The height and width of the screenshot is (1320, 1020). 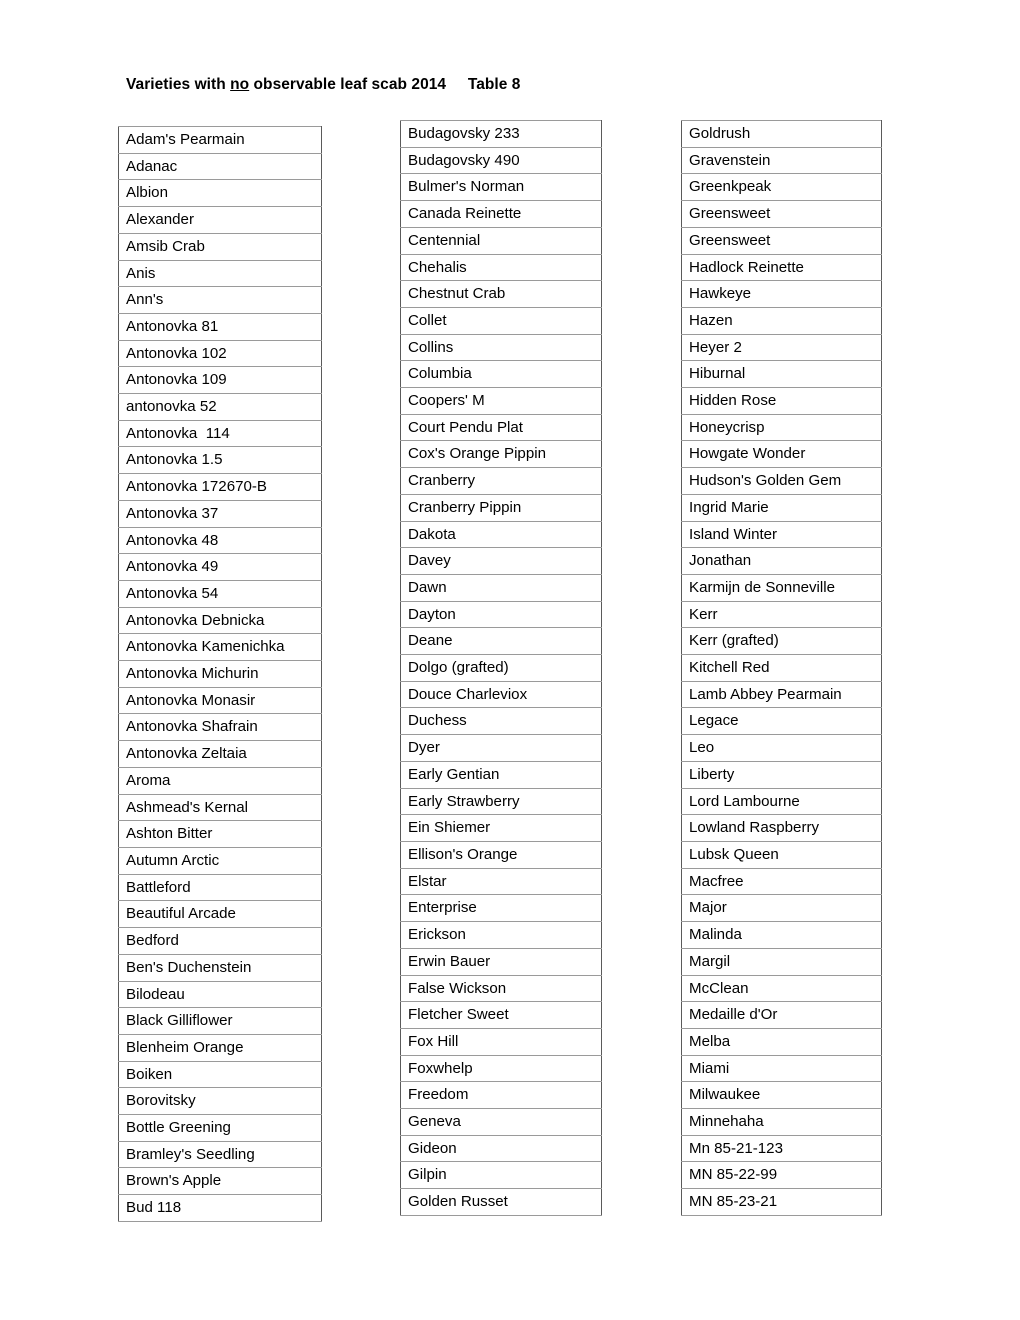 What do you see at coordinates (501, 160) in the screenshot?
I see `variety-name-cell: Budagovsky 490` at bounding box center [501, 160].